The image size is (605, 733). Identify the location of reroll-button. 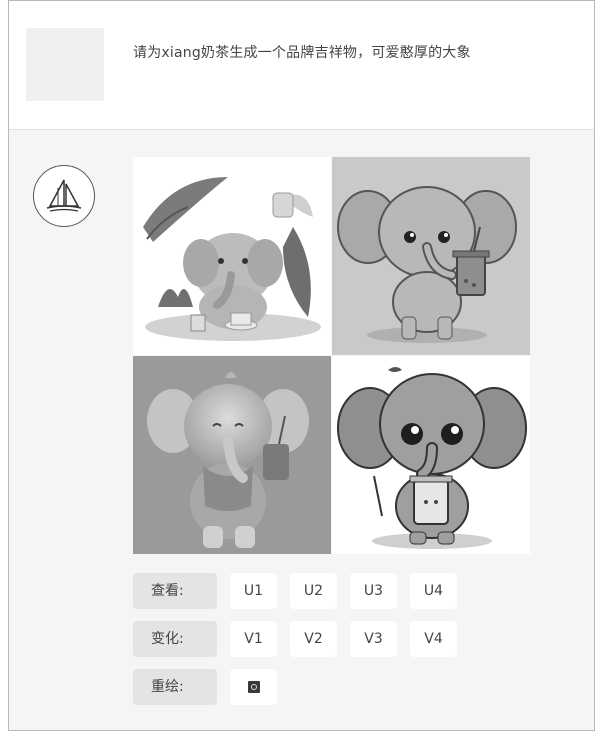
(253, 687).